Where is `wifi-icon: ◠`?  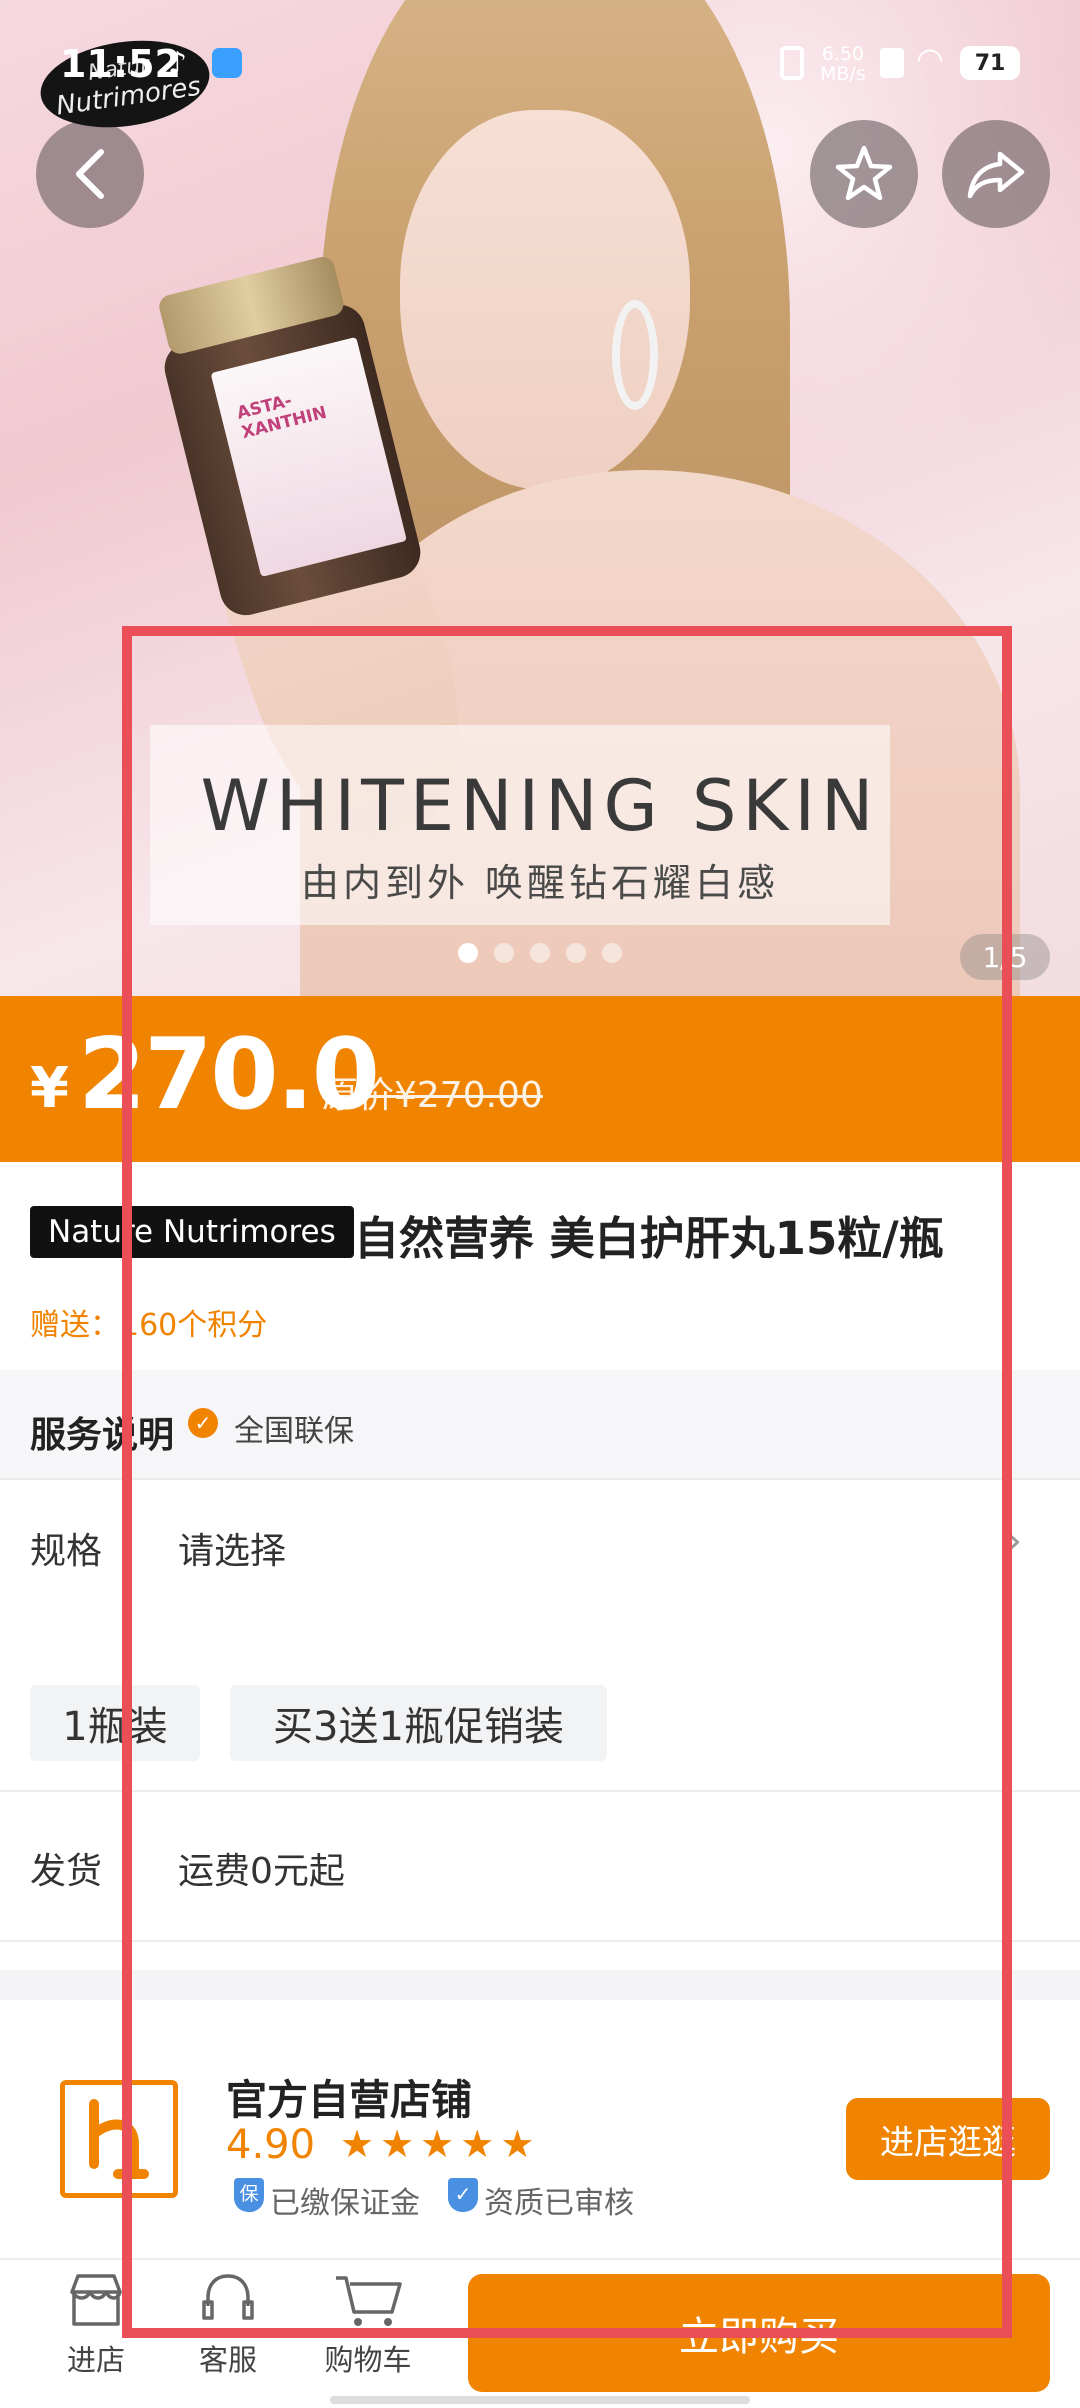
wifi-icon: ◠ is located at coordinates (930, 59).